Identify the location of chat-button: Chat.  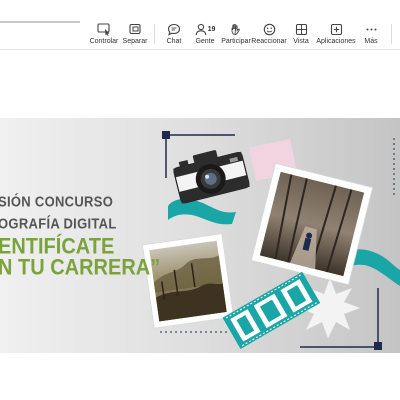
(174, 35).